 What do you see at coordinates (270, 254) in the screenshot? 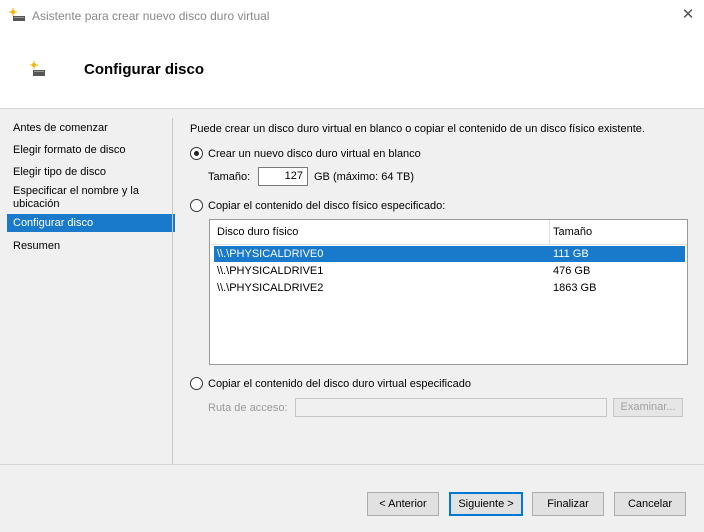
I see `disk-name-cell: \\.\PHYSICALDRIVE0` at bounding box center [270, 254].